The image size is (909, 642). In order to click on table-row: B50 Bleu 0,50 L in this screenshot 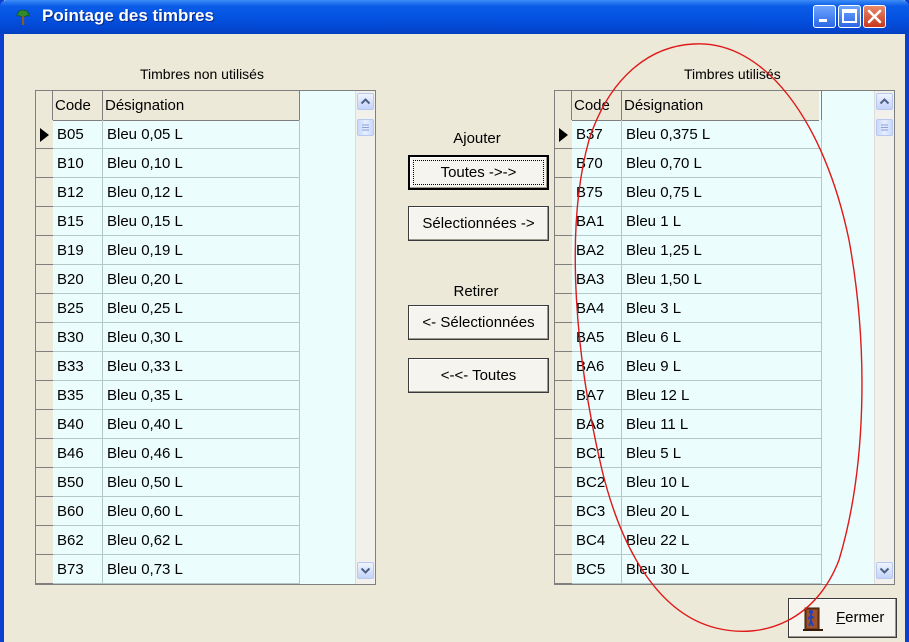, I will do `click(168, 482)`.